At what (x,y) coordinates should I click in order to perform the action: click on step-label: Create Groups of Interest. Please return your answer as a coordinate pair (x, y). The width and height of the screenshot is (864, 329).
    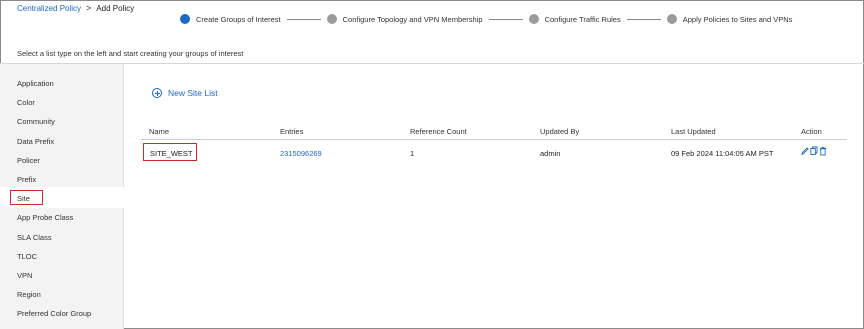
    Looking at the image, I should click on (238, 19).